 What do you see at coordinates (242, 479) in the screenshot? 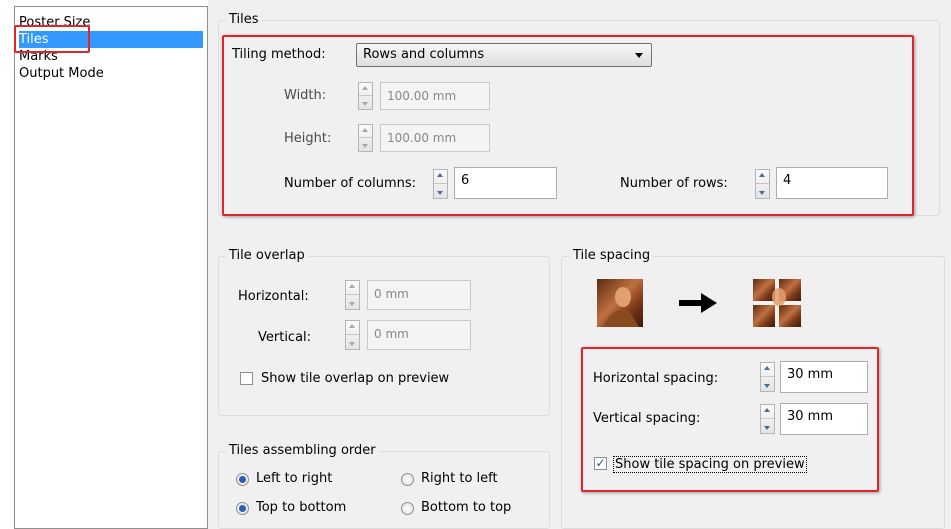
I see `left-to-right-radio` at bounding box center [242, 479].